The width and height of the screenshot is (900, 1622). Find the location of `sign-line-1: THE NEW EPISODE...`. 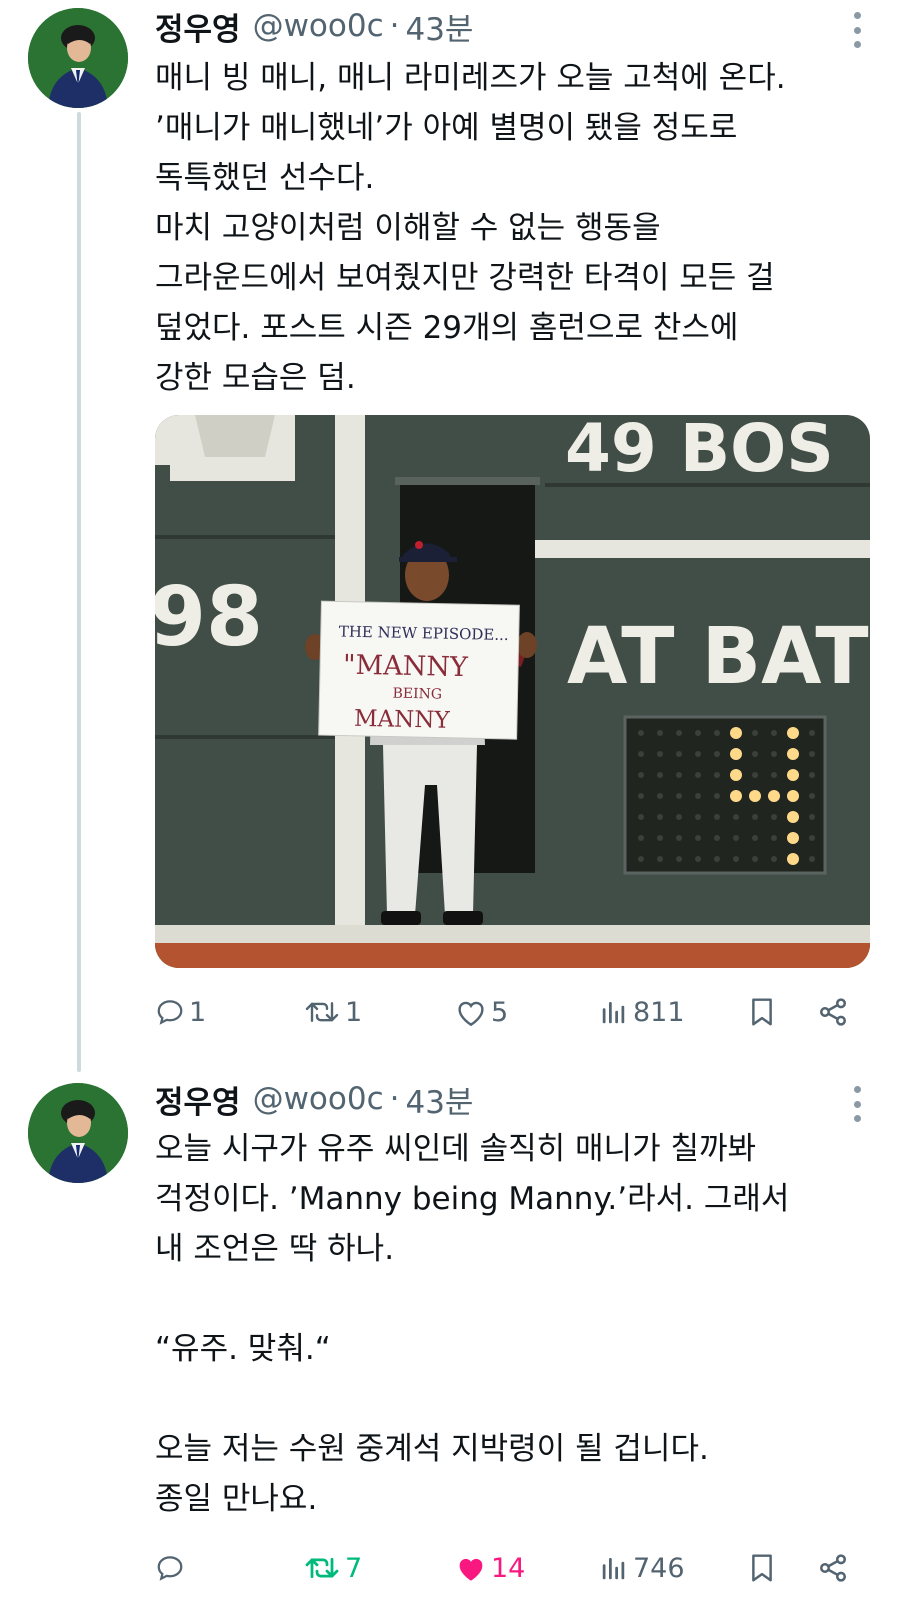

sign-line-1: THE NEW EPISODE... is located at coordinates (424, 633).